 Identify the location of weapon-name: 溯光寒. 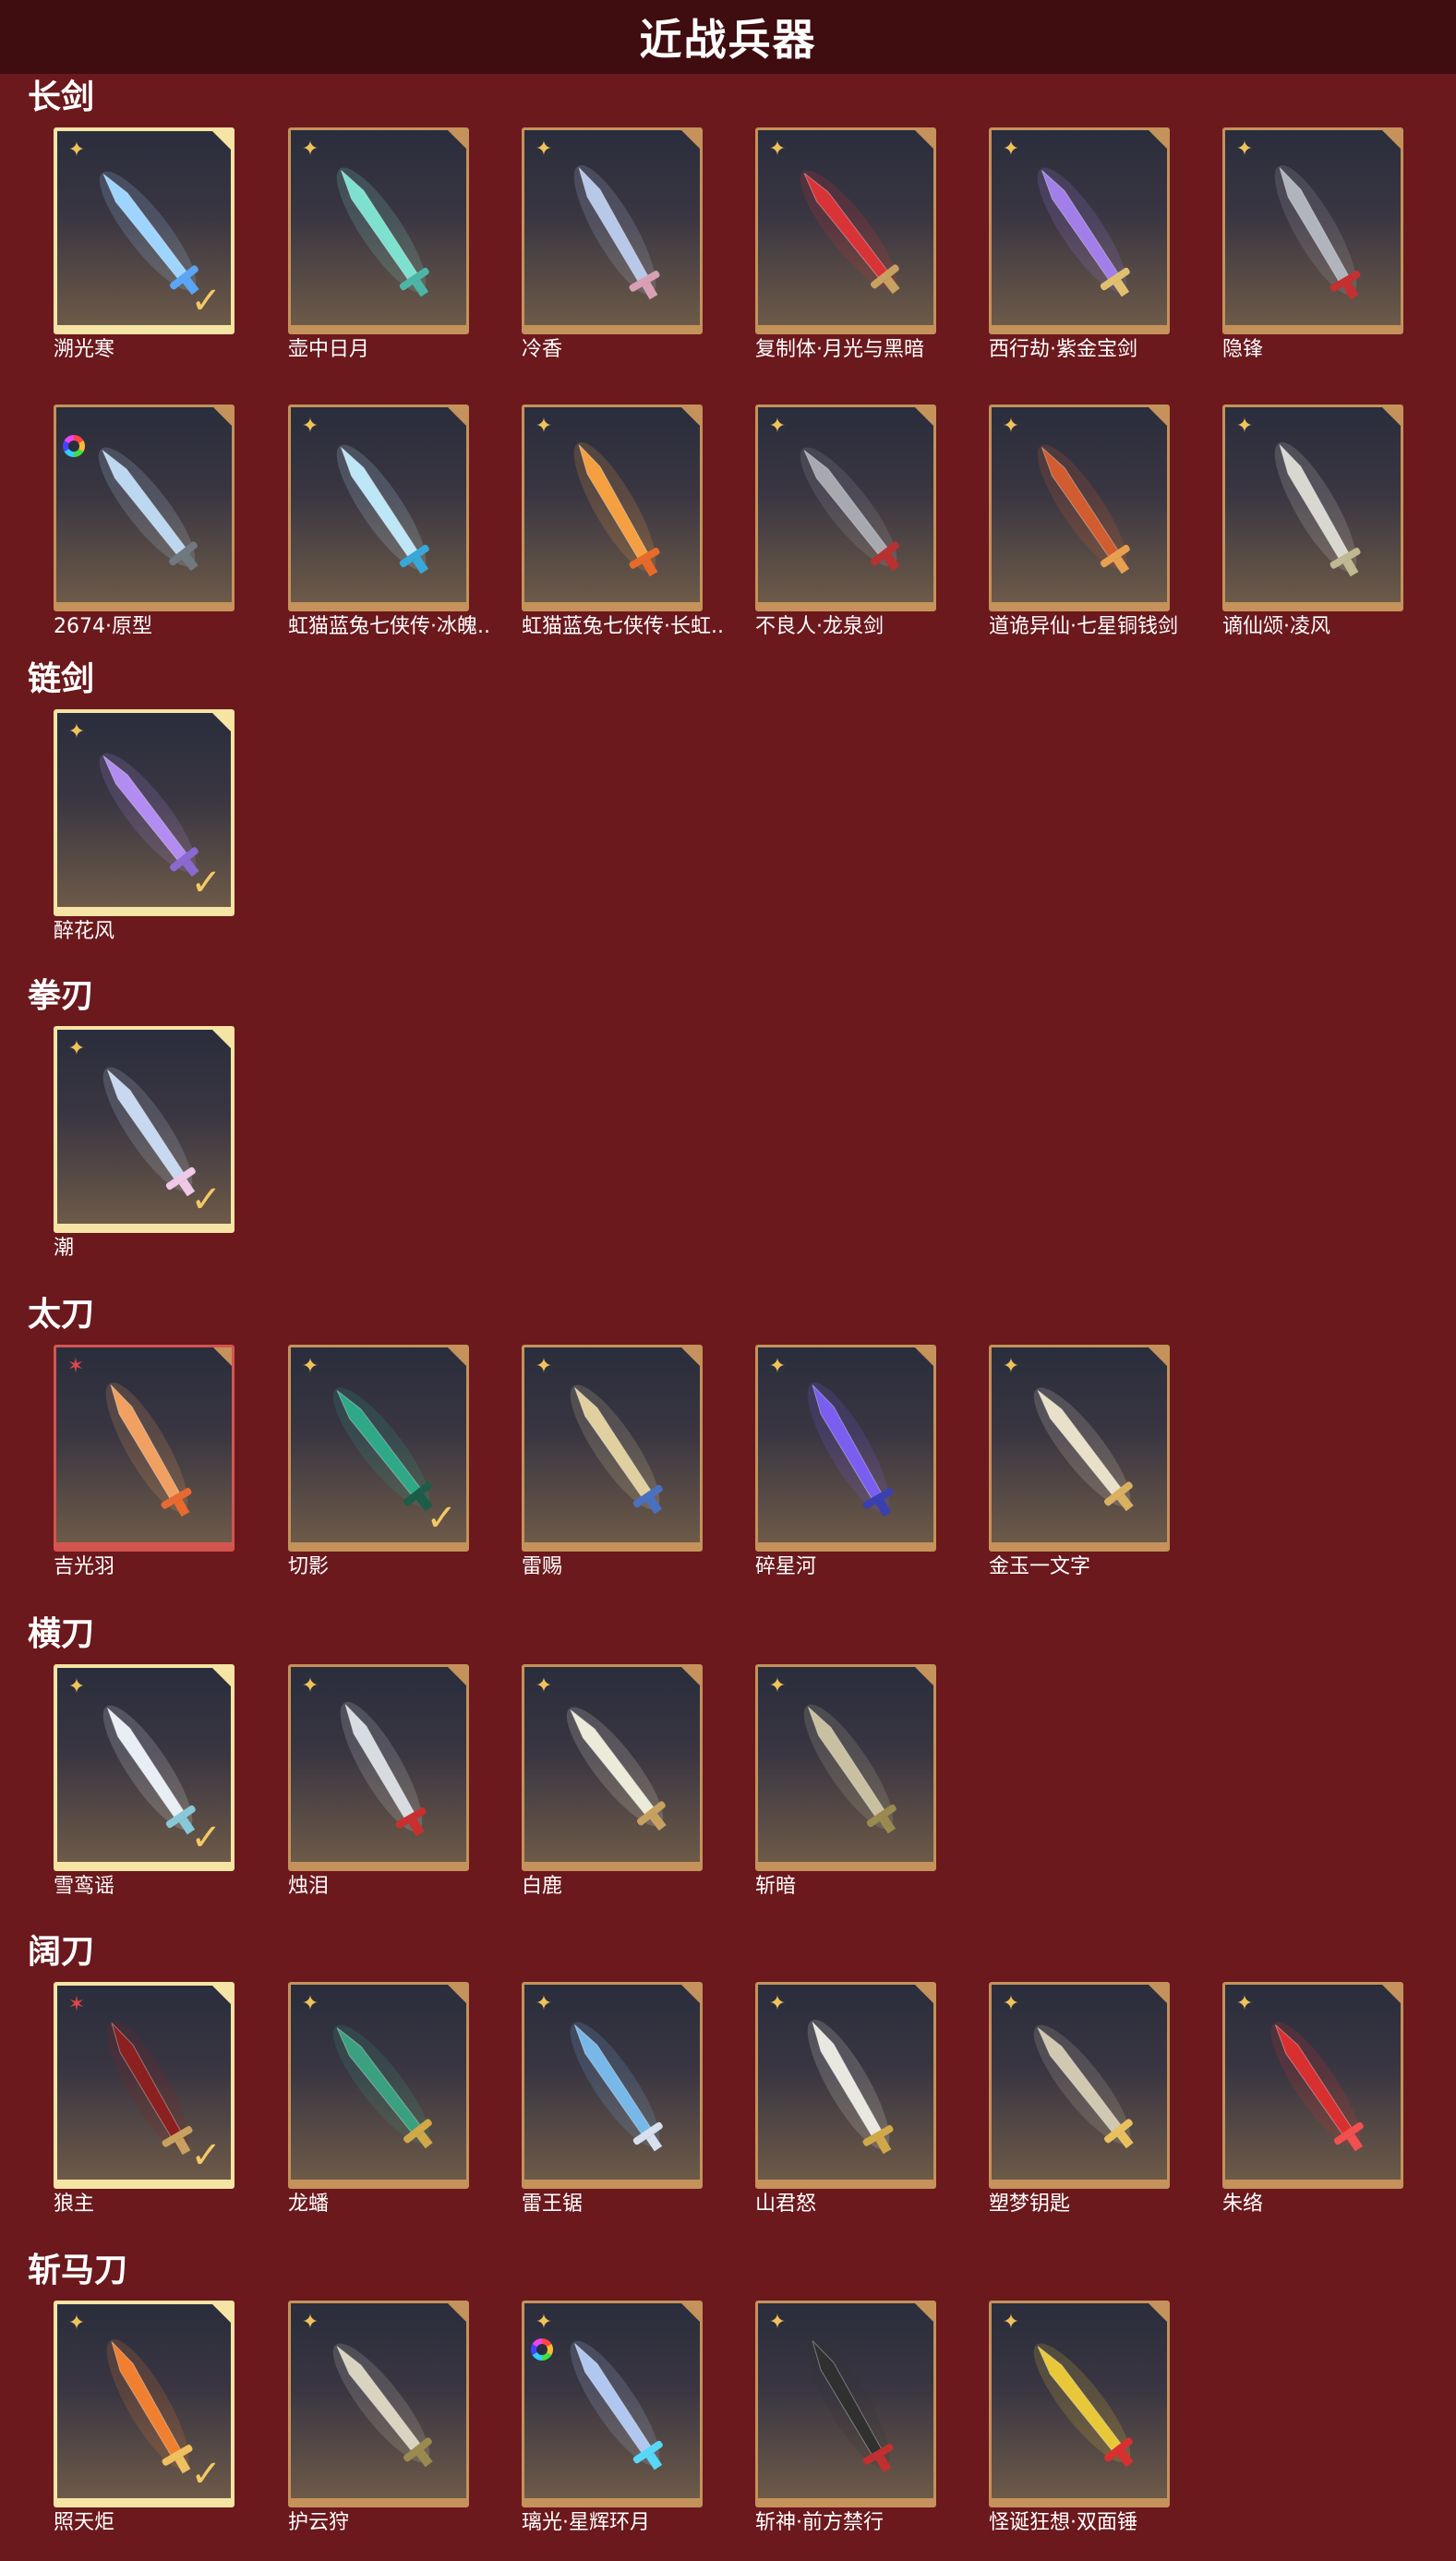
(84, 349).